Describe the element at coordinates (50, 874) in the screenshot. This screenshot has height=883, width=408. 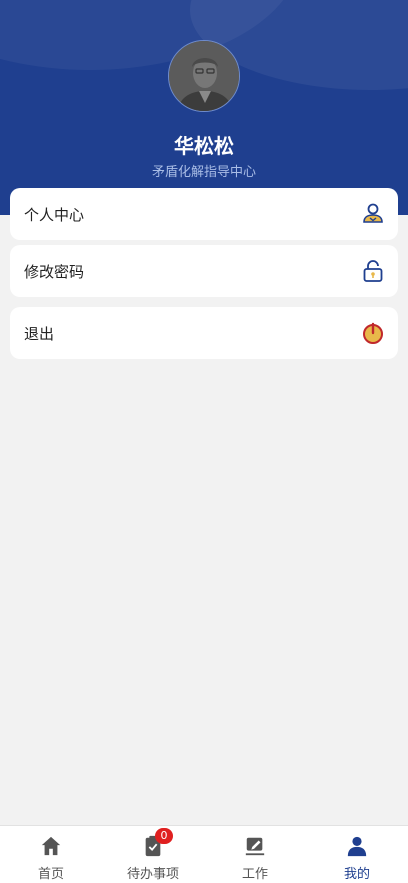
I see `tab-label: 首页` at that location.